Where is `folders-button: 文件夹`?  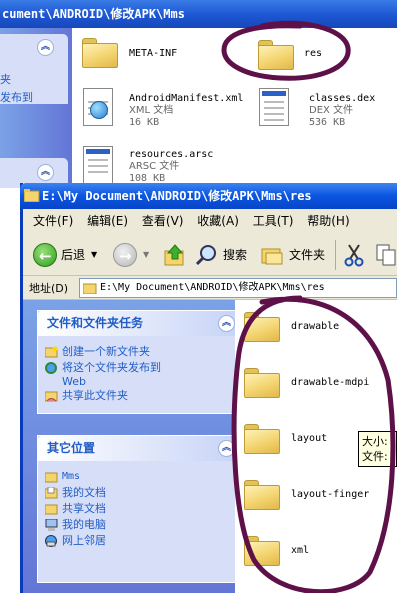
folders-button: 文件夹 is located at coordinates (296, 255).